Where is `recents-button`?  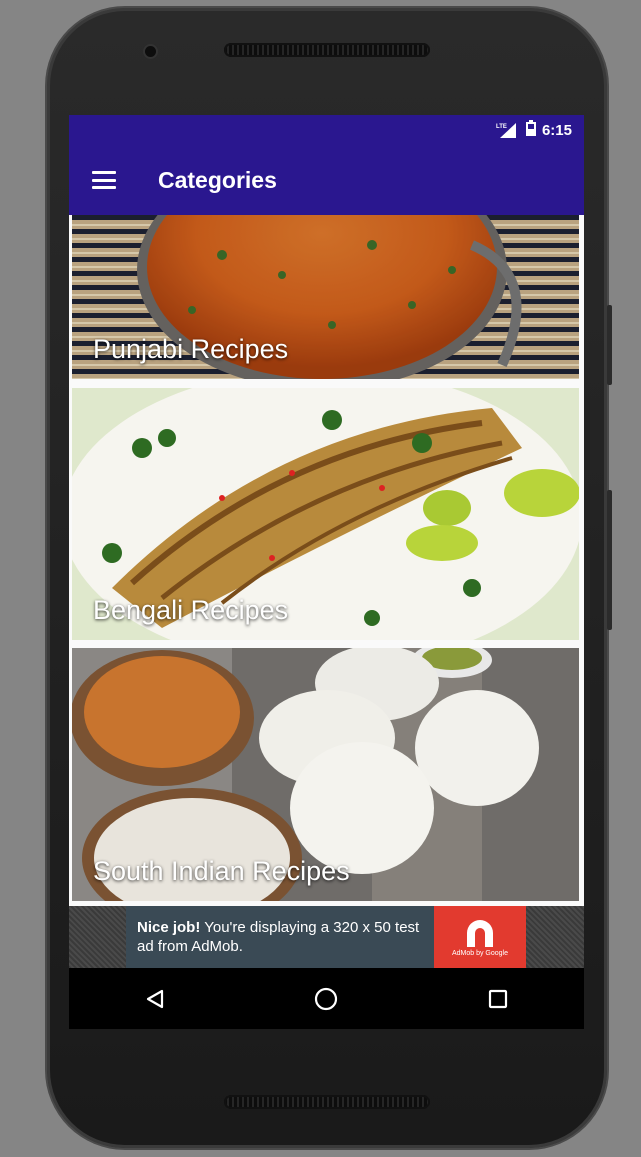 recents-button is located at coordinates (498, 999).